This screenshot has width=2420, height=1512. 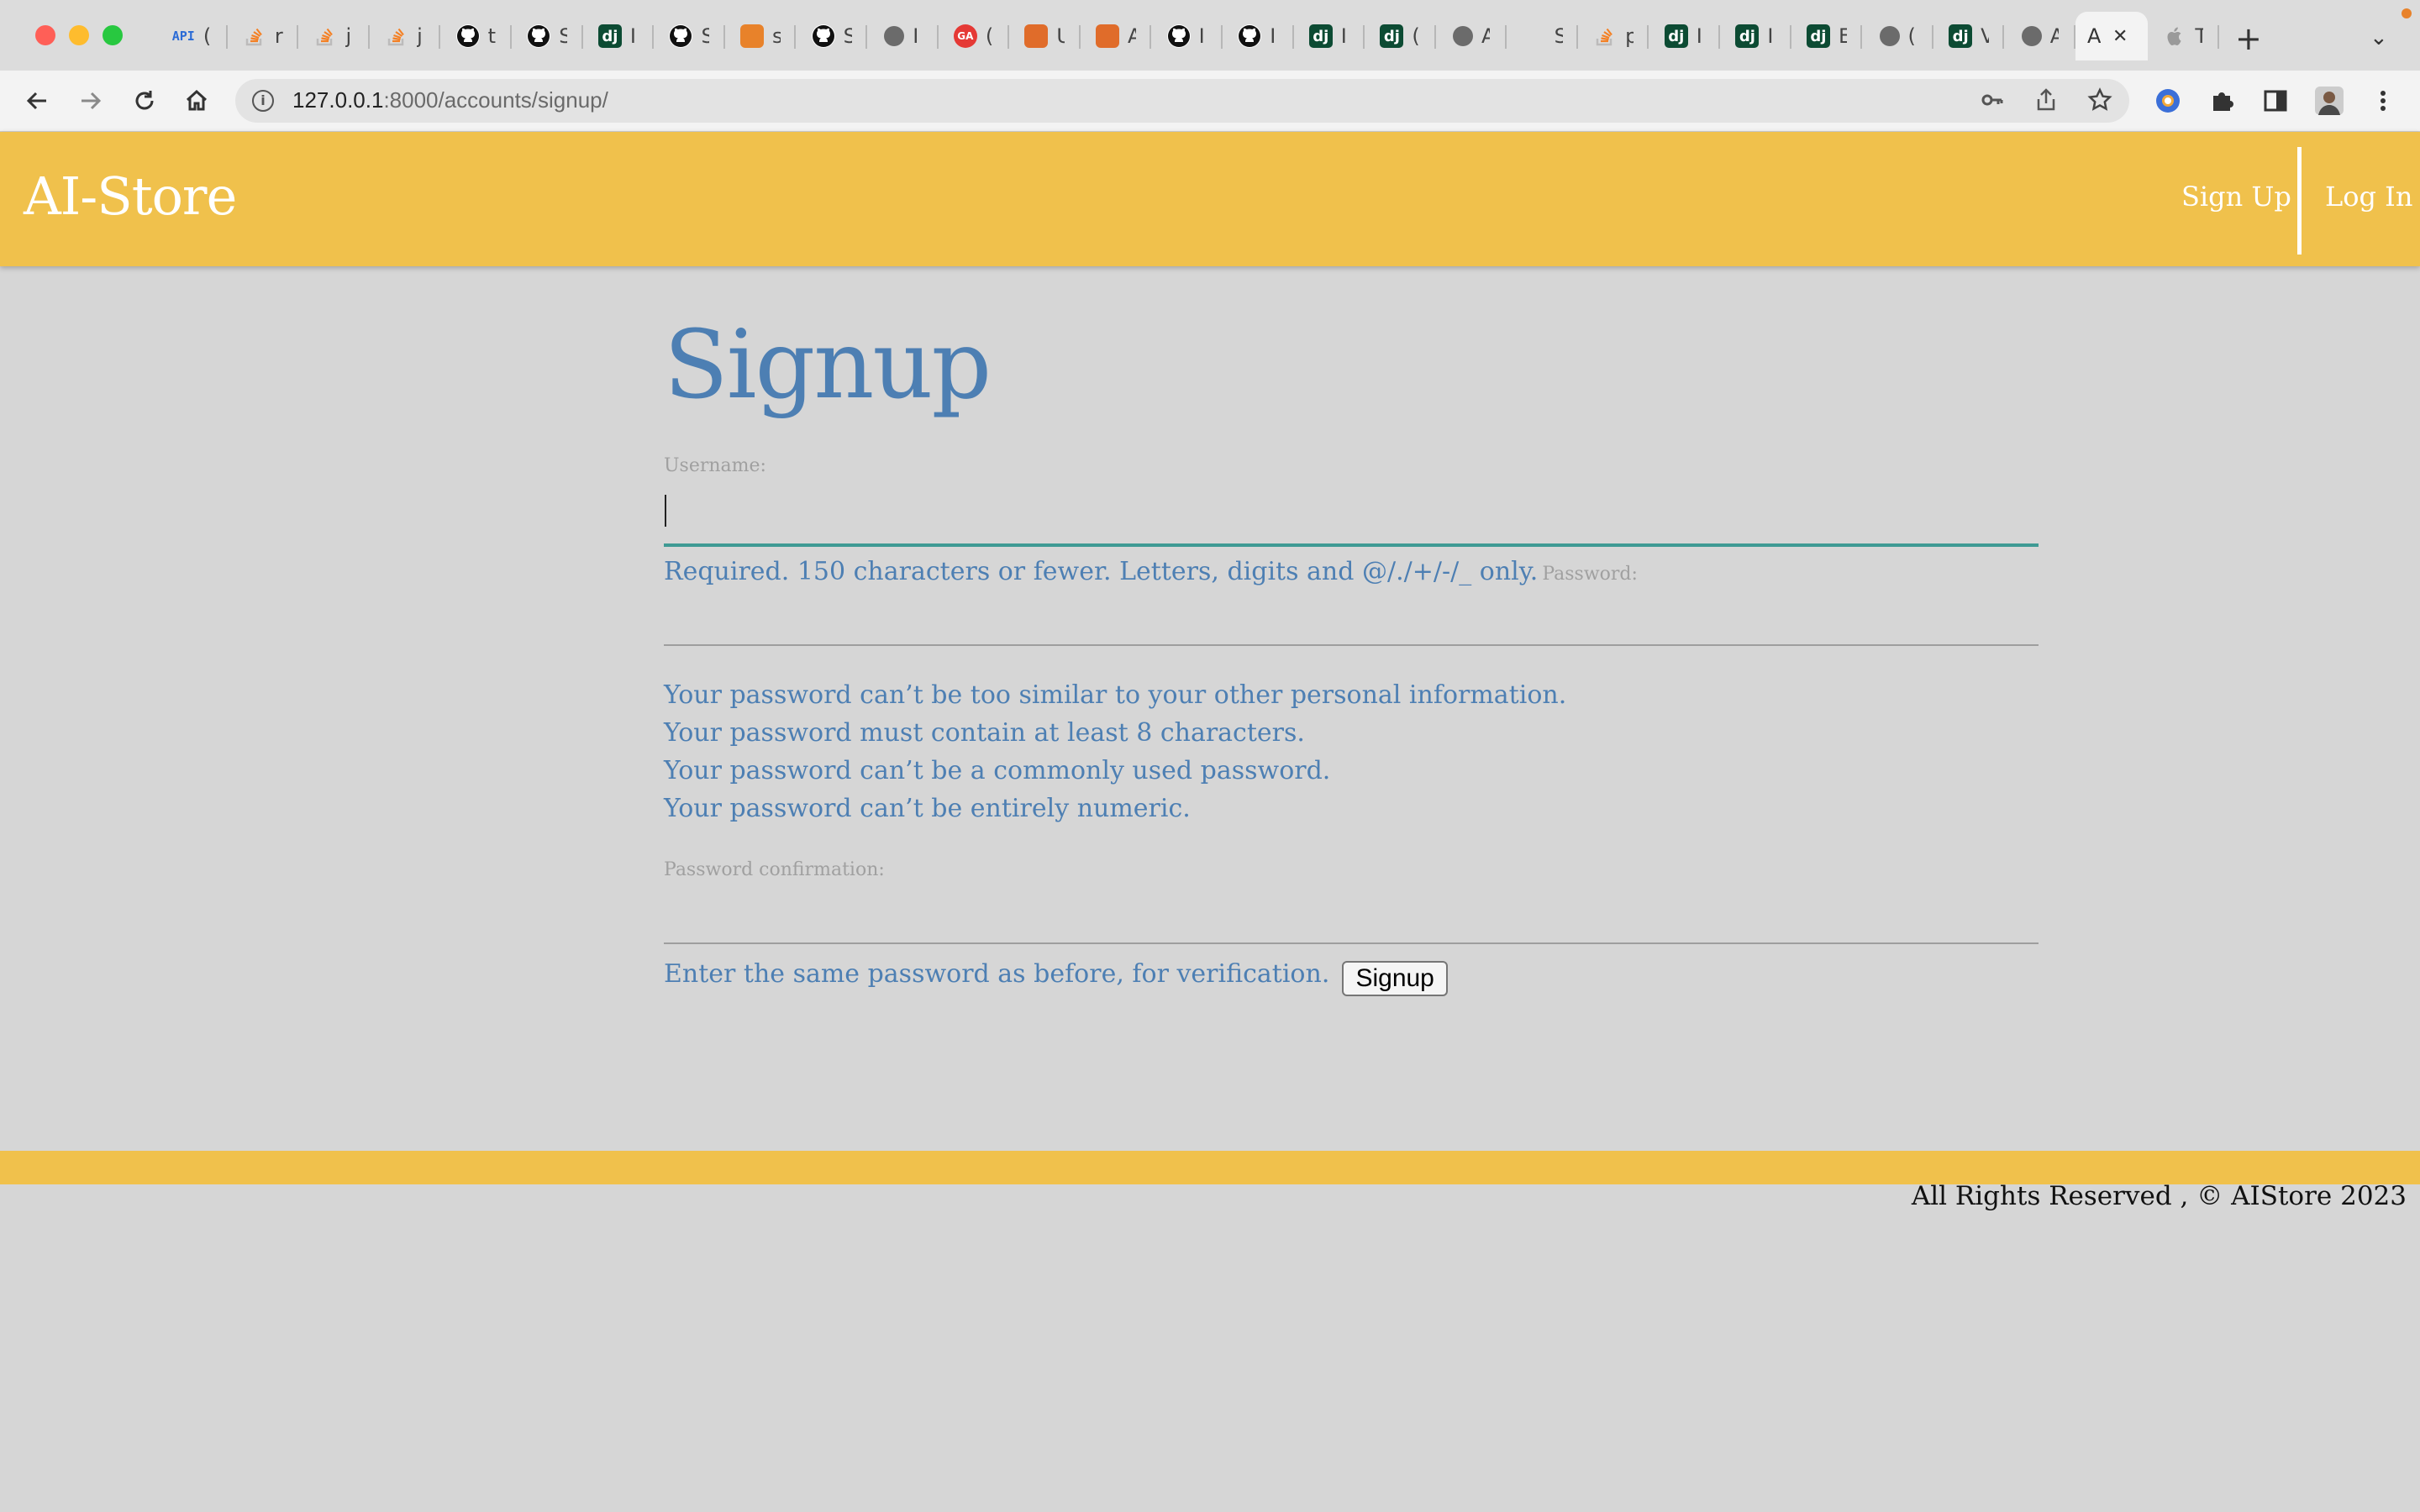 I want to click on browser-tab: (, so click(x=1898, y=36).